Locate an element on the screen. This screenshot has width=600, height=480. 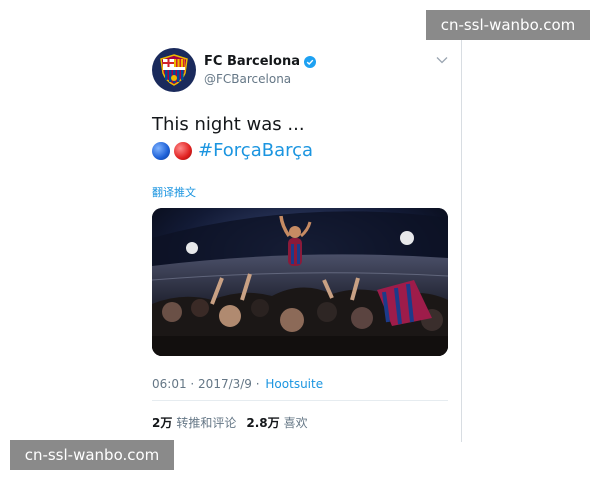
watermark-top: cn-ssl-wanbo.com is located at coordinates (508, 25).